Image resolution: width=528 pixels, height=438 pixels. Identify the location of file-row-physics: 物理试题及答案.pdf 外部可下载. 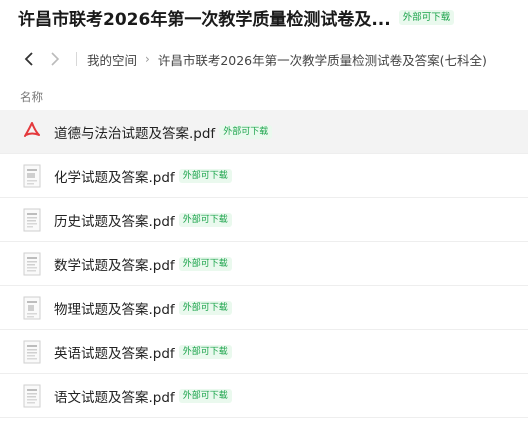
(264, 308).